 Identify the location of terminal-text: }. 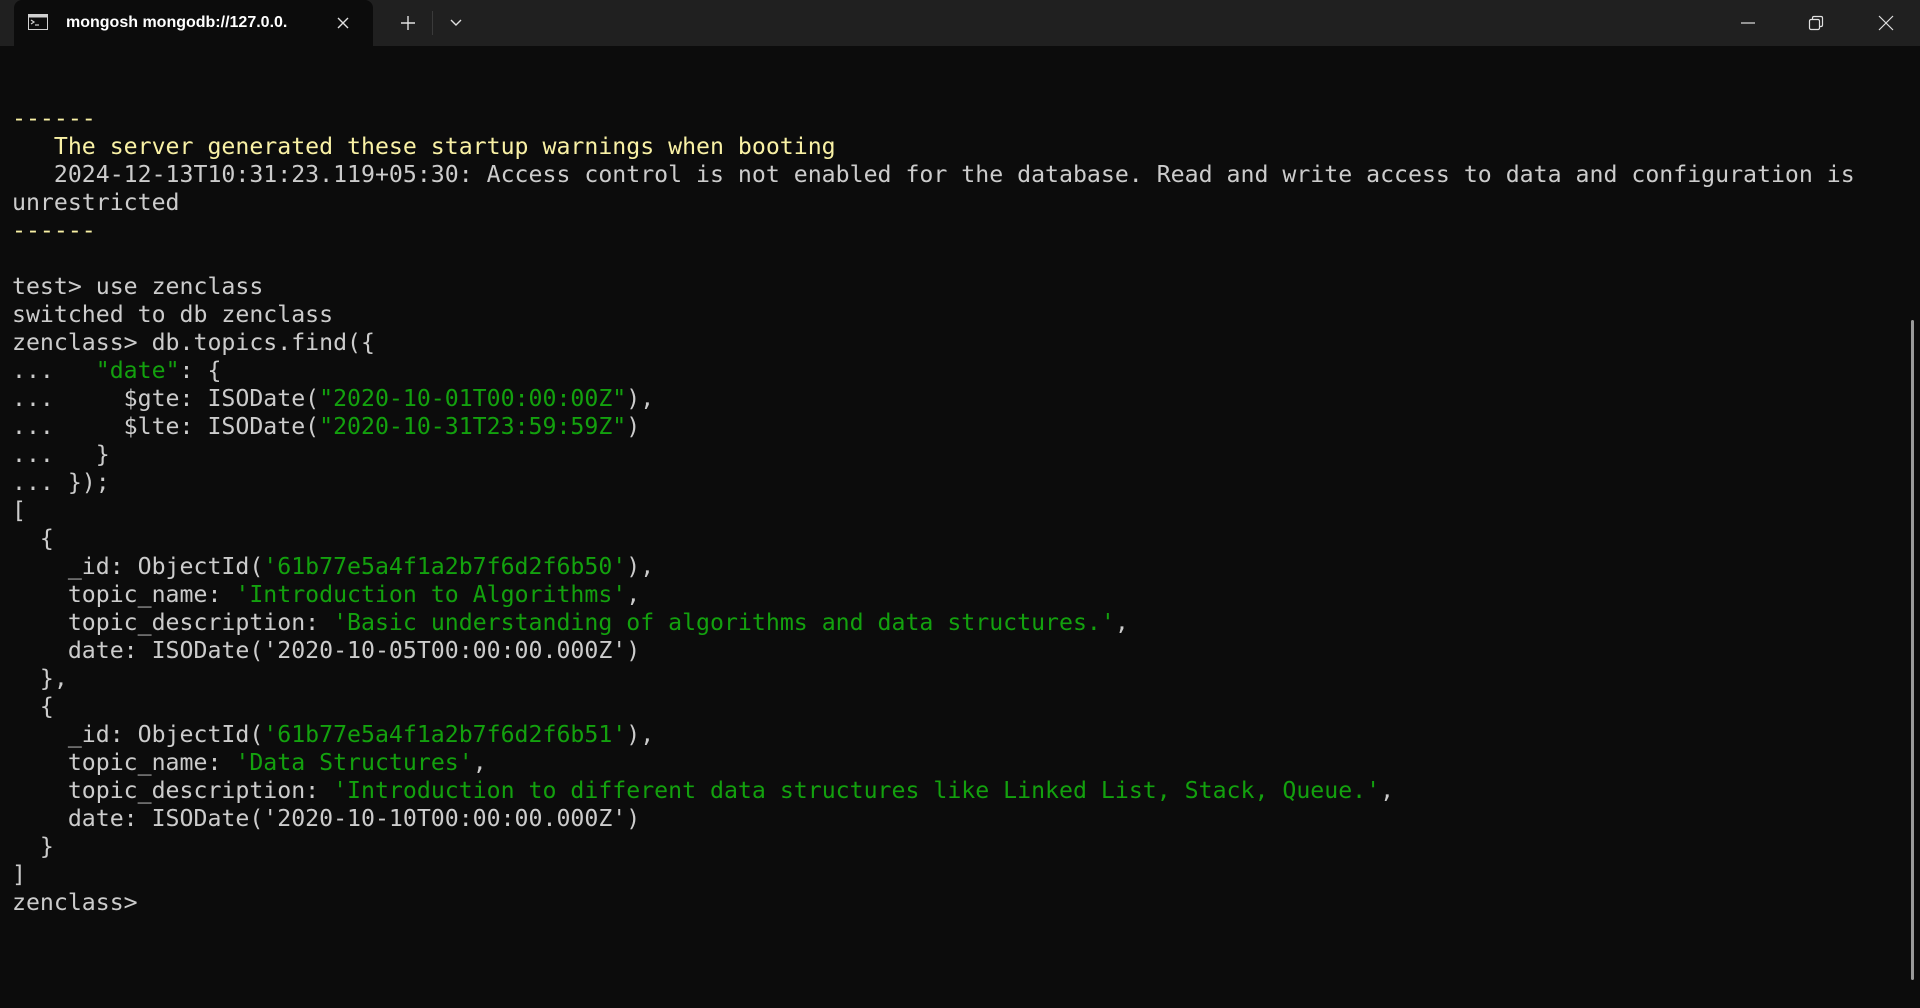
(33, 846).